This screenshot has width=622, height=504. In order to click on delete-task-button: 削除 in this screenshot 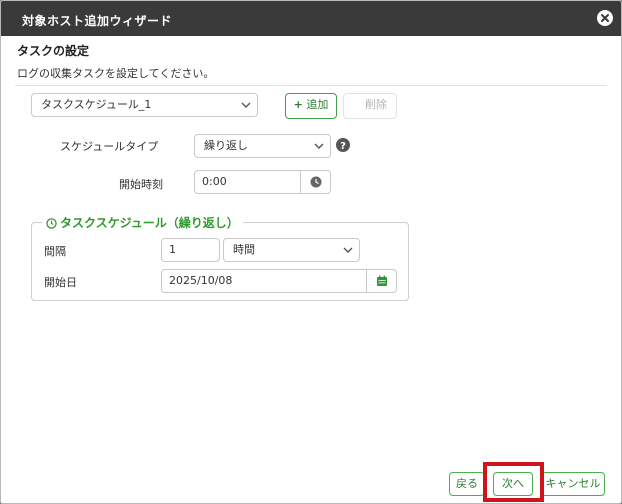, I will do `click(370, 106)`.